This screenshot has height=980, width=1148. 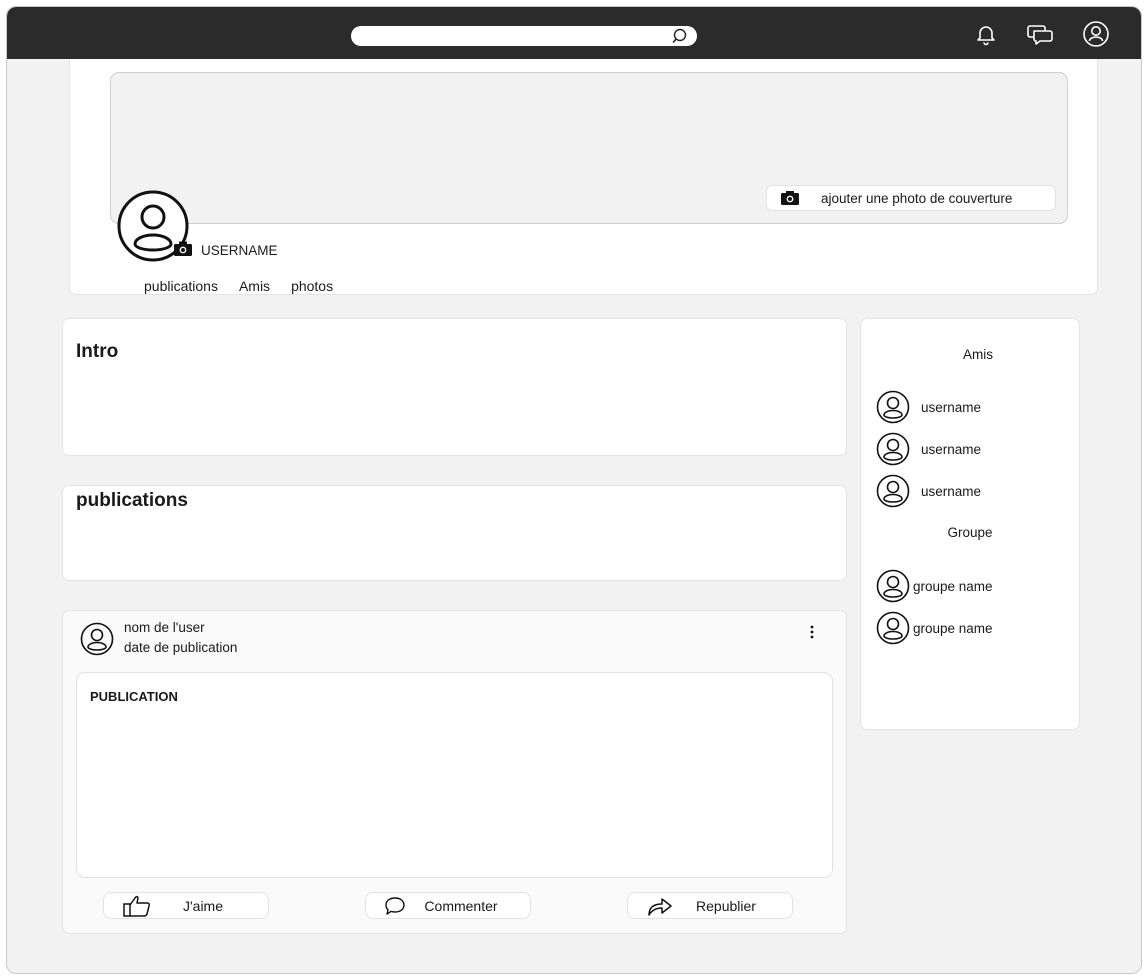 What do you see at coordinates (239, 250) in the screenshot?
I see `profile-username: USERNAME` at bounding box center [239, 250].